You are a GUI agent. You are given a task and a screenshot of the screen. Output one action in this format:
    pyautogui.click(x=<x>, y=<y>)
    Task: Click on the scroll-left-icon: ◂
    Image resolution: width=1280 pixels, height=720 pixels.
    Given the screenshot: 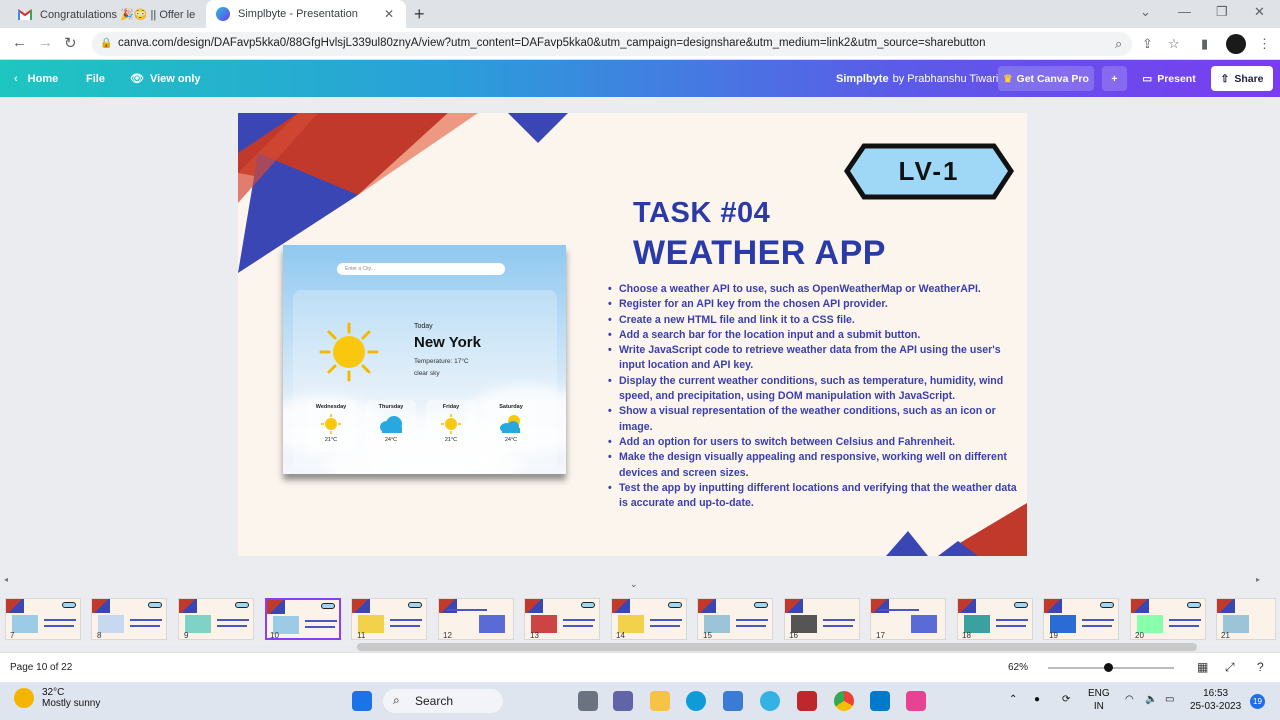 What is the action you would take?
    pyautogui.click(x=6, y=579)
    